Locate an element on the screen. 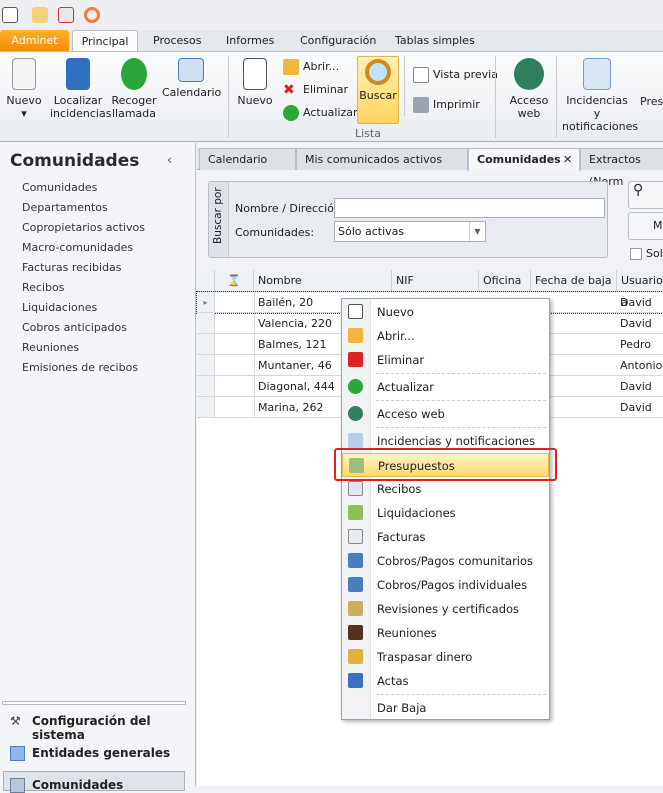 The width and height of the screenshot is (663, 793). doctab-calendario: Calendario is located at coordinates (247, 159).